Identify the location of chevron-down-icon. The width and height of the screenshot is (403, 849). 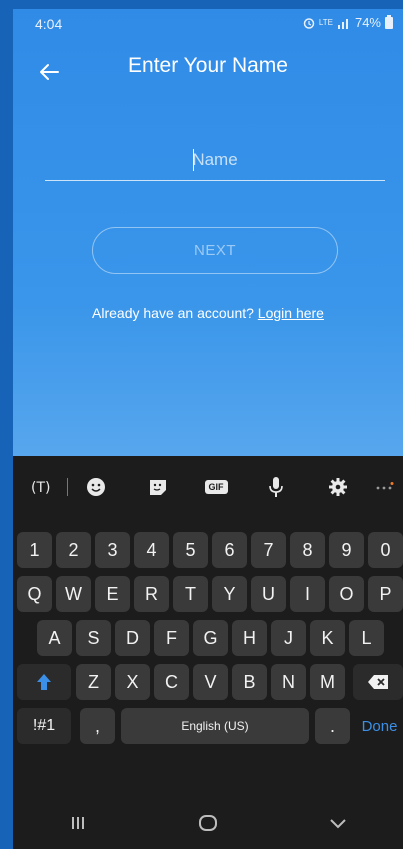
(338, 824).